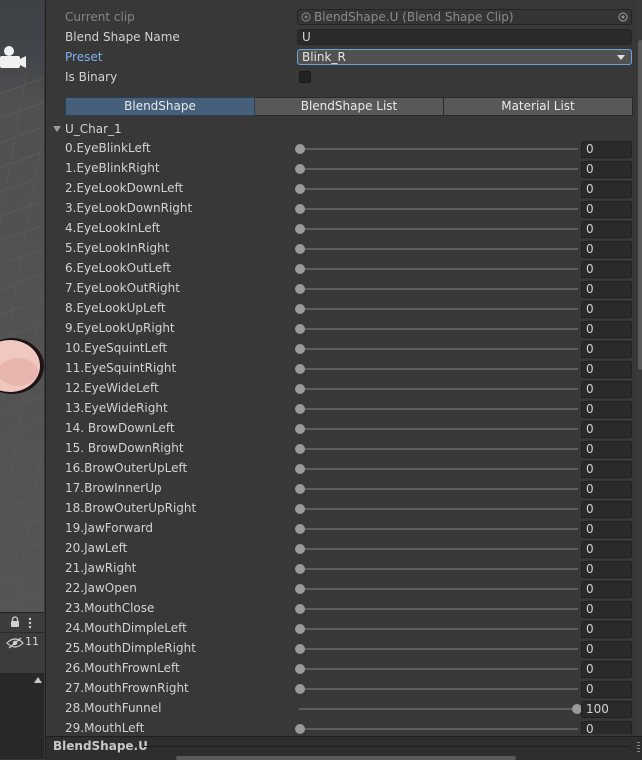 This screenshot has height=760, width=642. What do you see at coordinates (349, 106) in the screenshot?
I see `tab-blendshape-list: BlendShape List` at bounding box center [349, 106].